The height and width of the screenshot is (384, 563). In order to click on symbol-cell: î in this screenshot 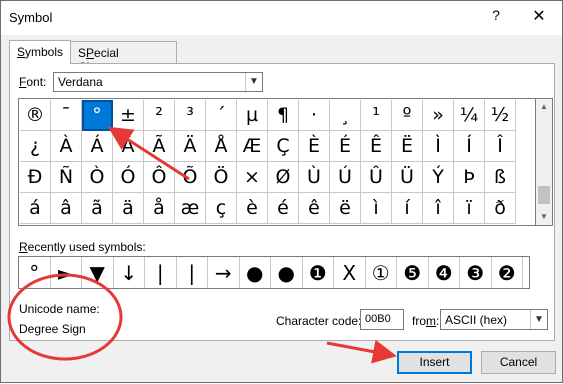, I will do `click(438, 208)`.